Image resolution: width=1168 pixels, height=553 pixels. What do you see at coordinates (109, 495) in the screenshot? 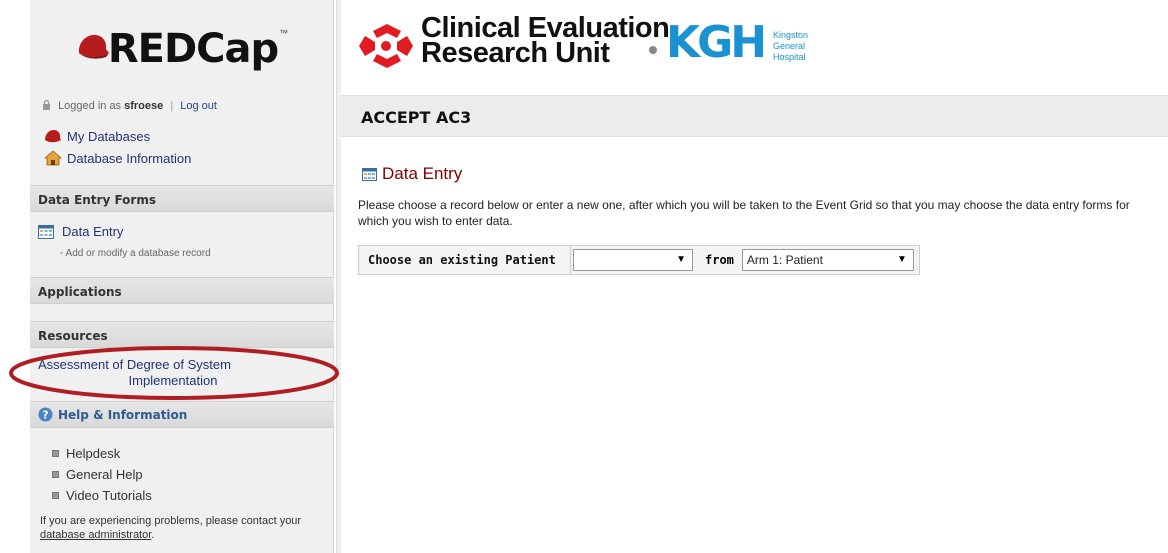
I see `help-item-label: Video Tutorials` at bounding box center [109, 495].